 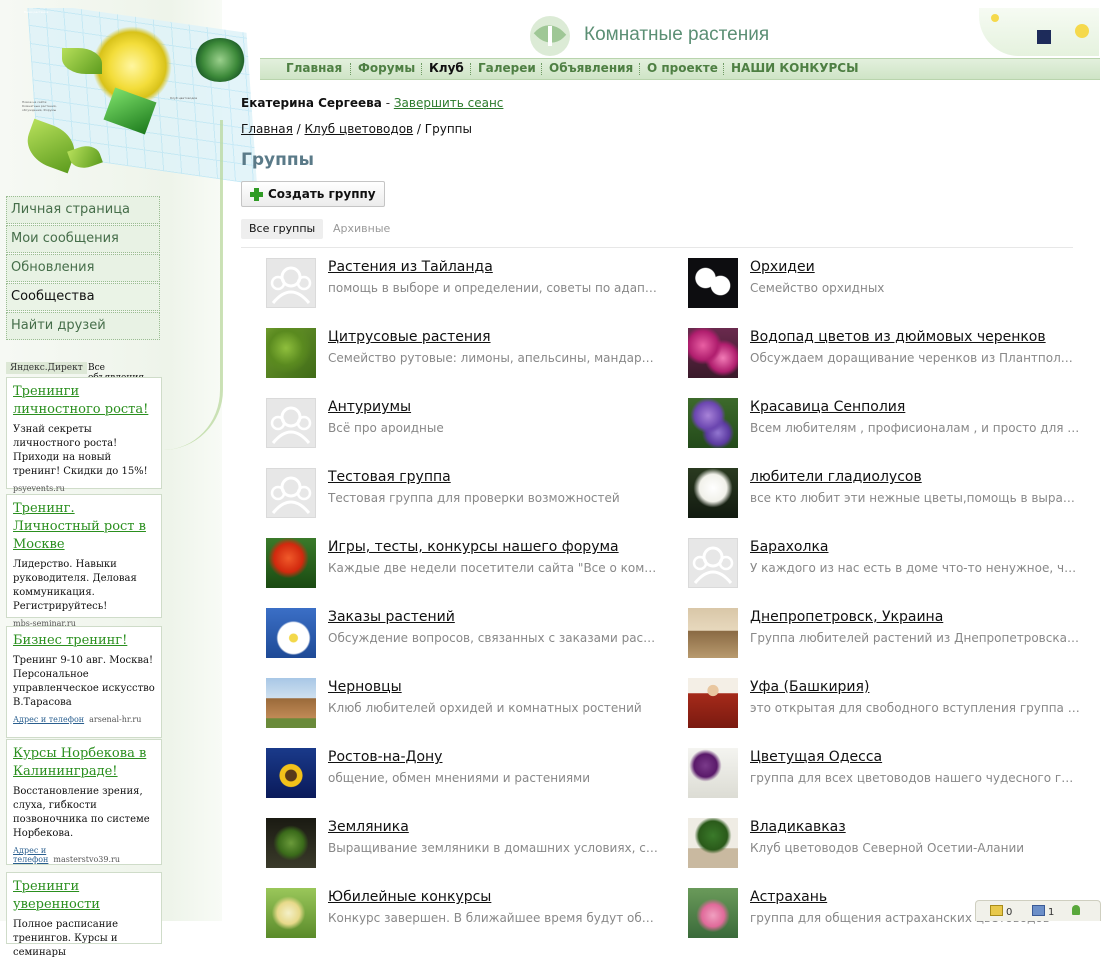 What do you see at coordinates (46, 368) in the screenshot?
I see `ad-tab-yandex-direct: Яндекс.Директ` at bounding box center [46, 368].